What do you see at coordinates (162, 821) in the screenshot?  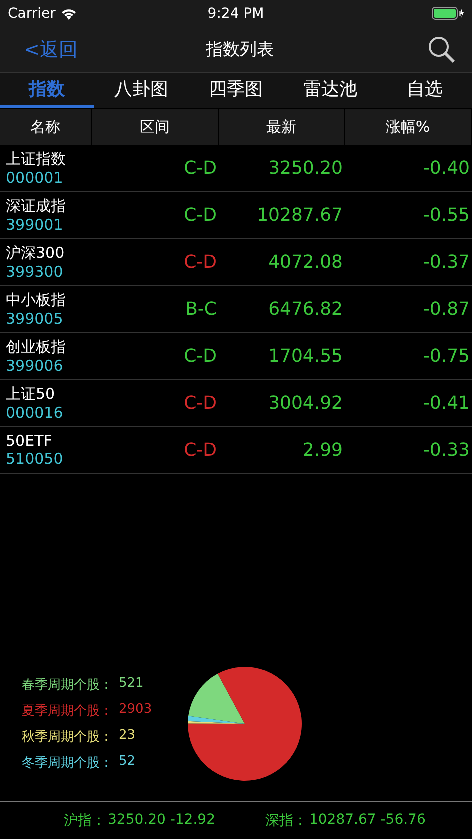 I see `index-quote: 3250.20 -12.92` at bounding box center [162, 821].